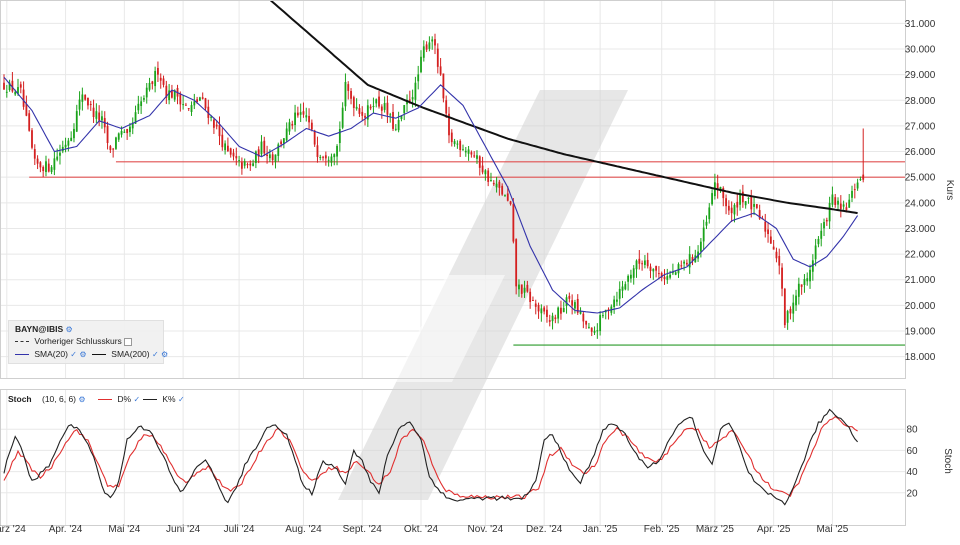 This screenshot has width=960, height=545. Describe the element at coordinates (169, 399) in the screenshot. I see `indicator-k-label: K%` at that location.